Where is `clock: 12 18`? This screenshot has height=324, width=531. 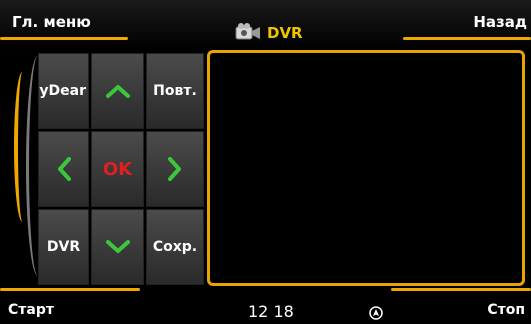
clock: 12 18 is located at coordinates (271, 311).